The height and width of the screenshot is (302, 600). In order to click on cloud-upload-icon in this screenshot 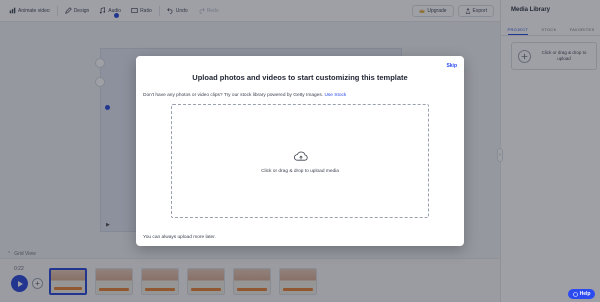, I will do `click(301, 156)`.